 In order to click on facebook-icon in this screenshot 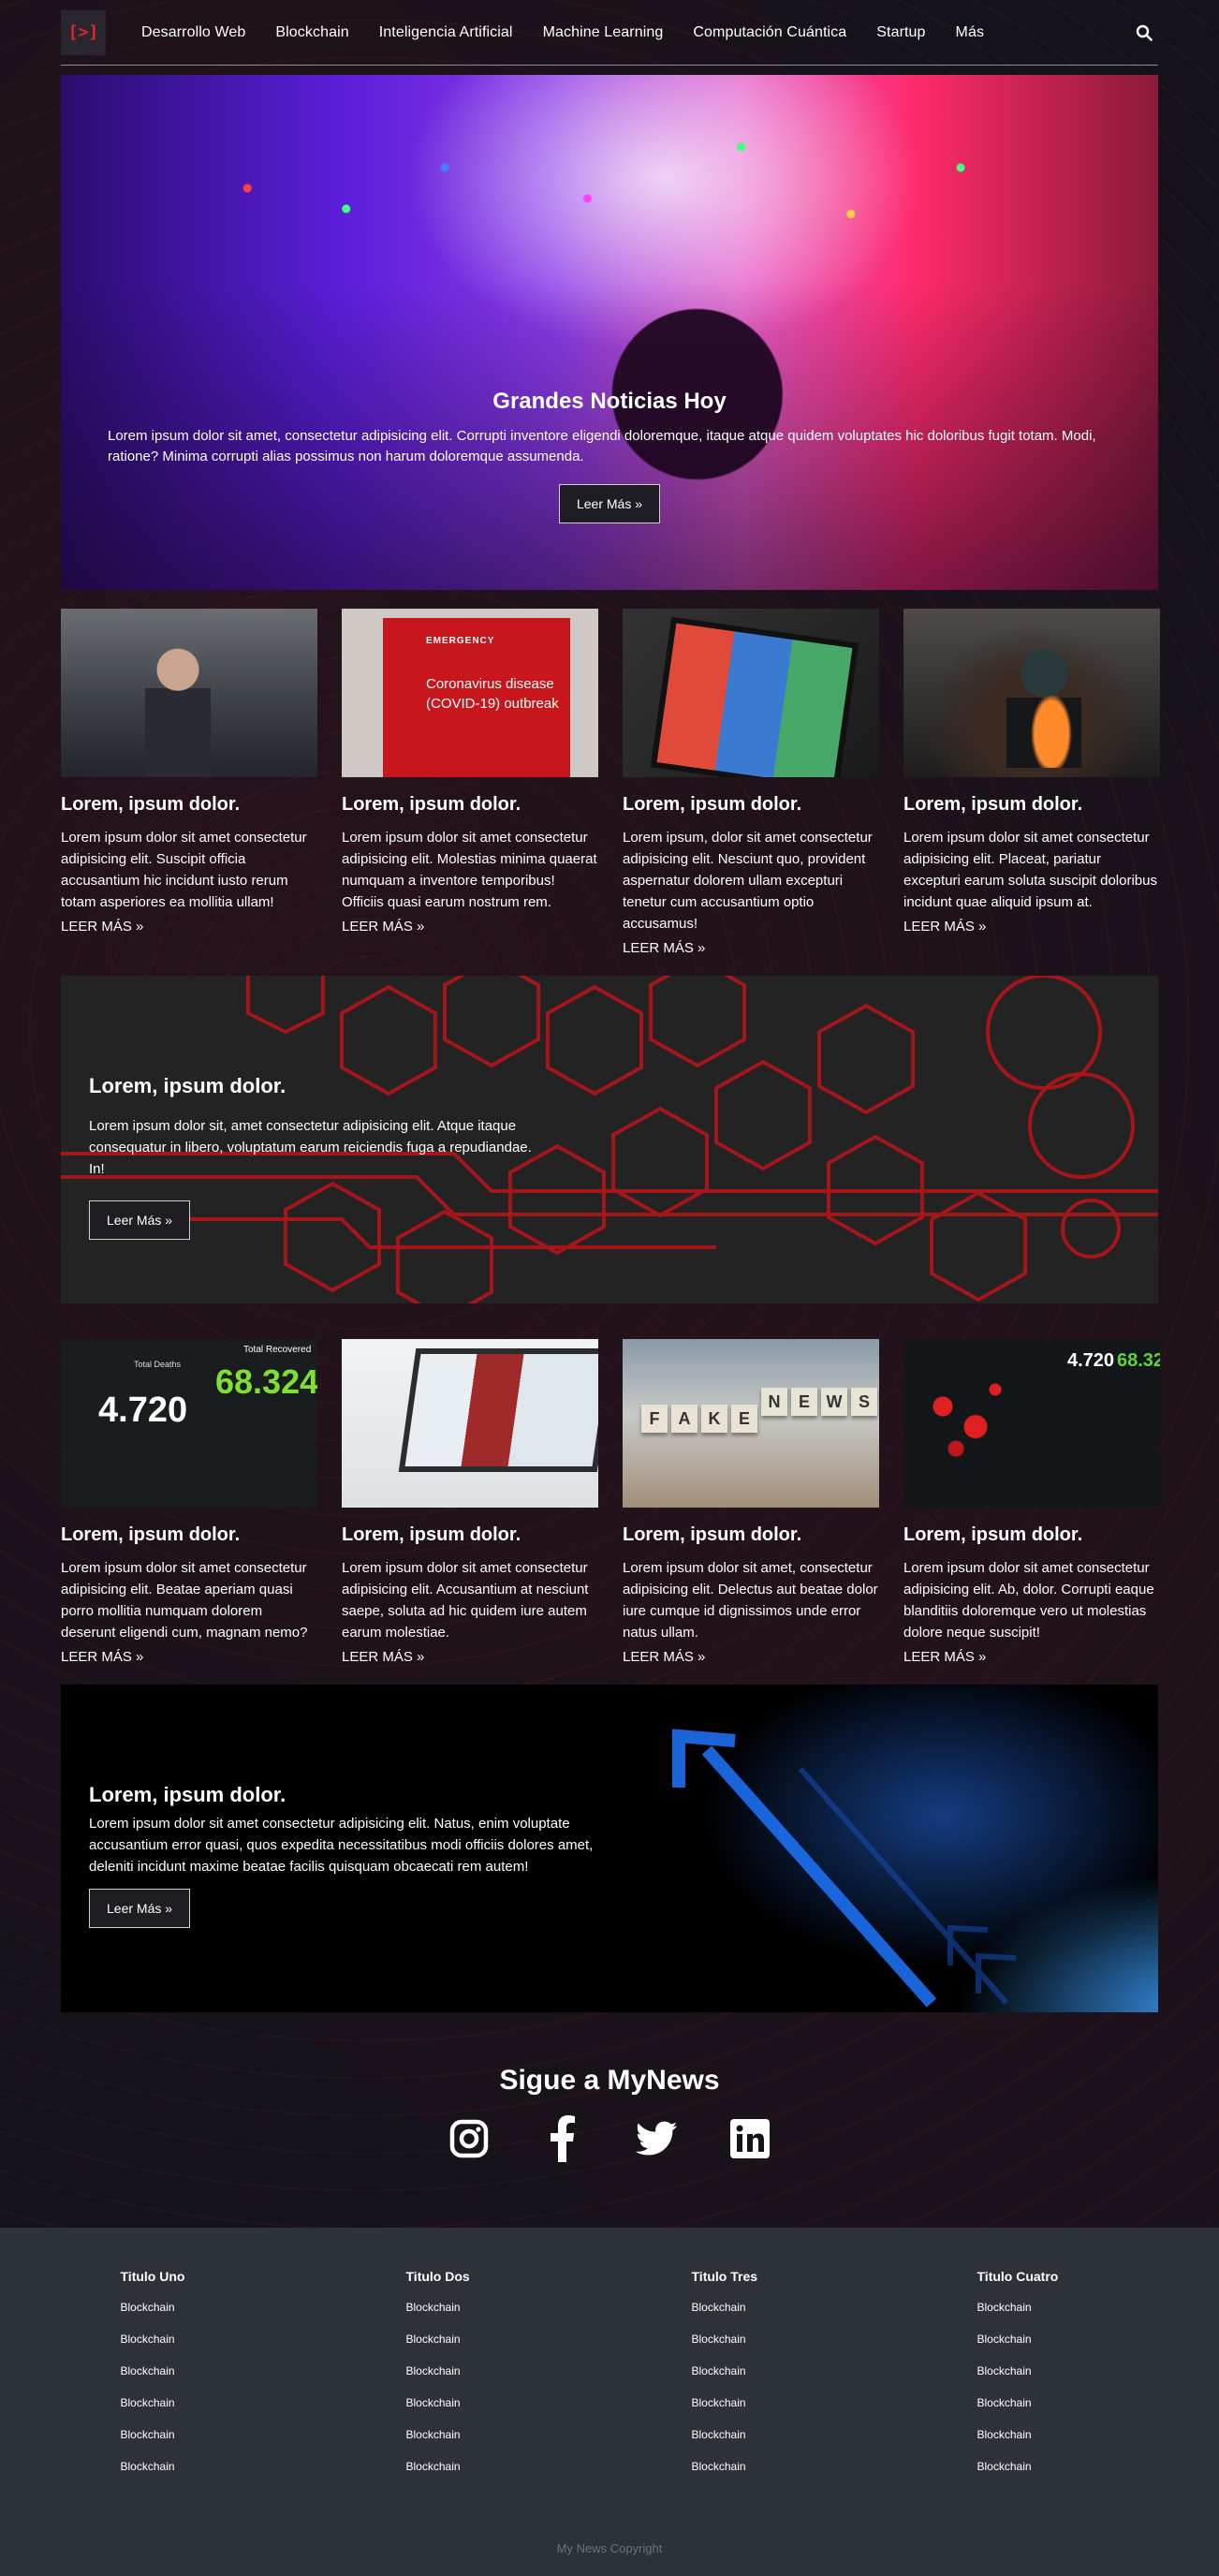, I will do `click(562, 2138)`.